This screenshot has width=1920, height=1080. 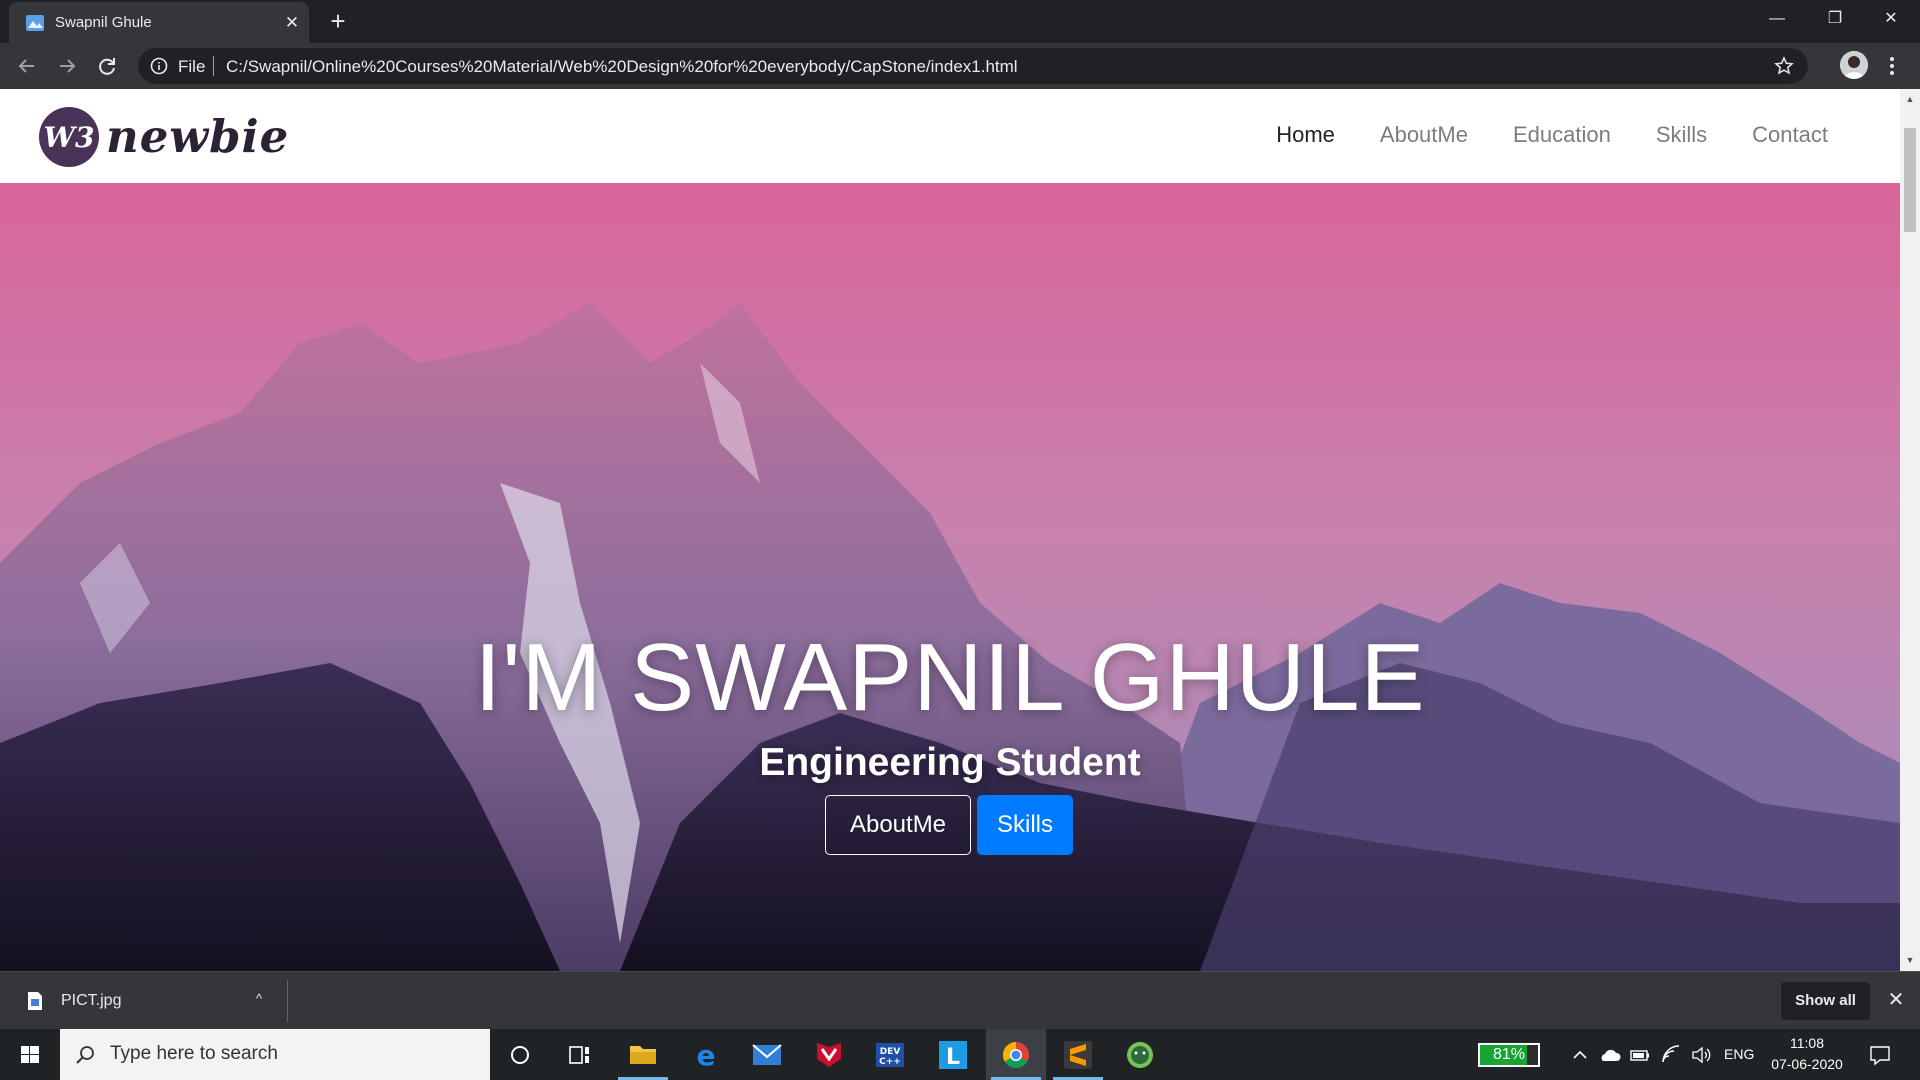 What do you see at coordinates (1892, 66) in the screenshot?
I see `browser-menu-icon` at bounding box center [1892, 66].